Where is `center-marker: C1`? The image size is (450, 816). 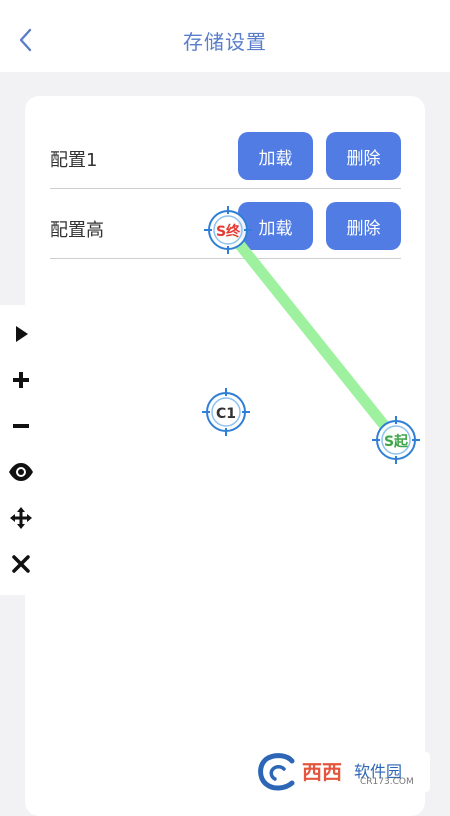 center-marker: C1 is located at coordinates (226, 412).